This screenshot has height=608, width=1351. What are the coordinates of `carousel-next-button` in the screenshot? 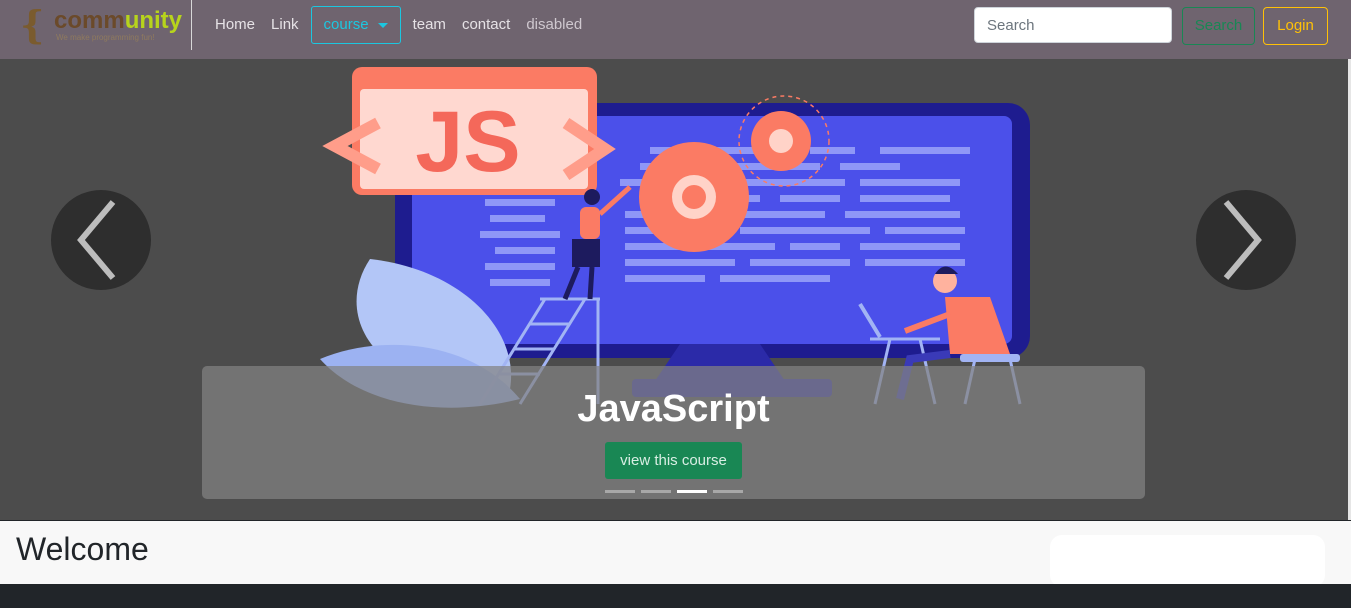 It's located at (1246, 240).